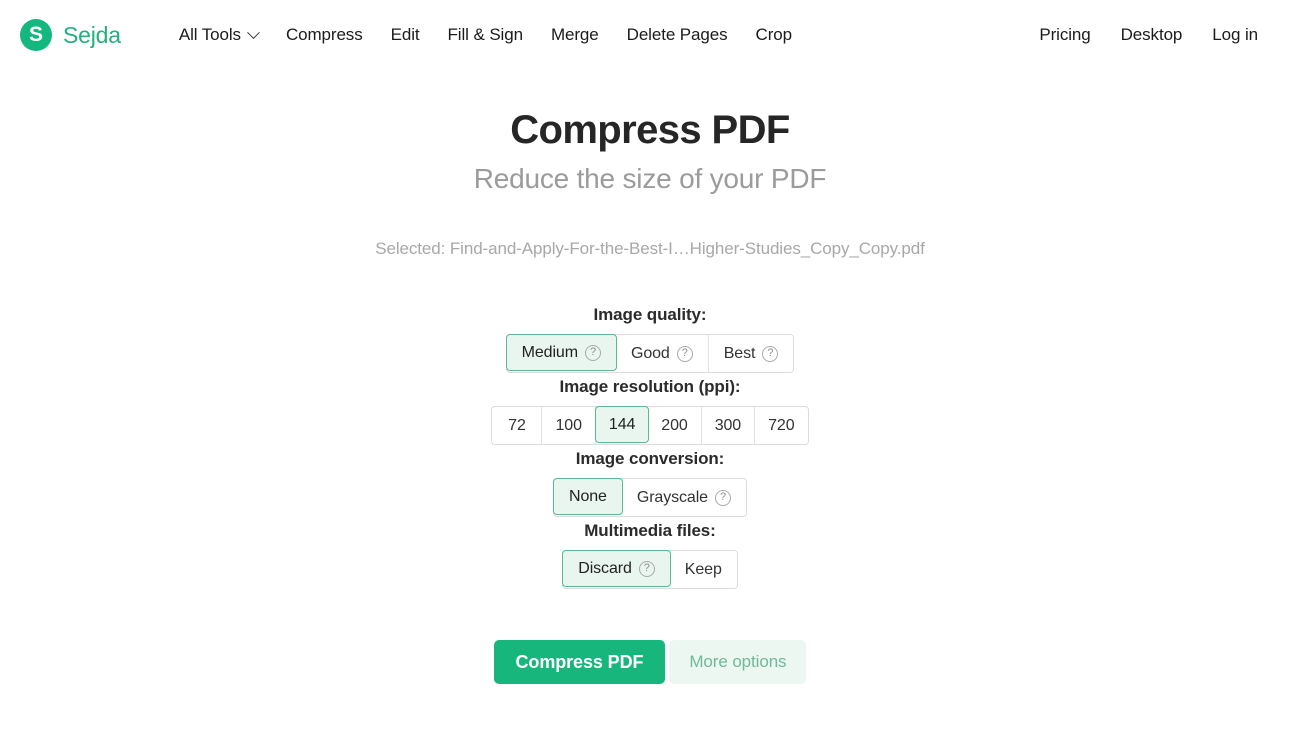  I want to click on option-label-image-resolution: Image resolution (ppi):, so click(650, 386).